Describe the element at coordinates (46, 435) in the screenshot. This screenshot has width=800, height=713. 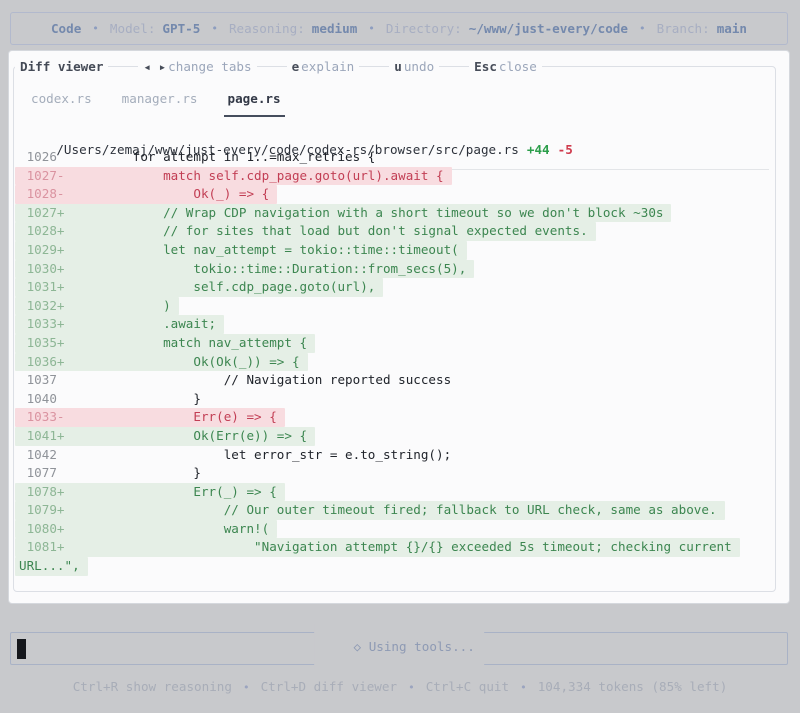
I see `line-number: 1041+` at that location.